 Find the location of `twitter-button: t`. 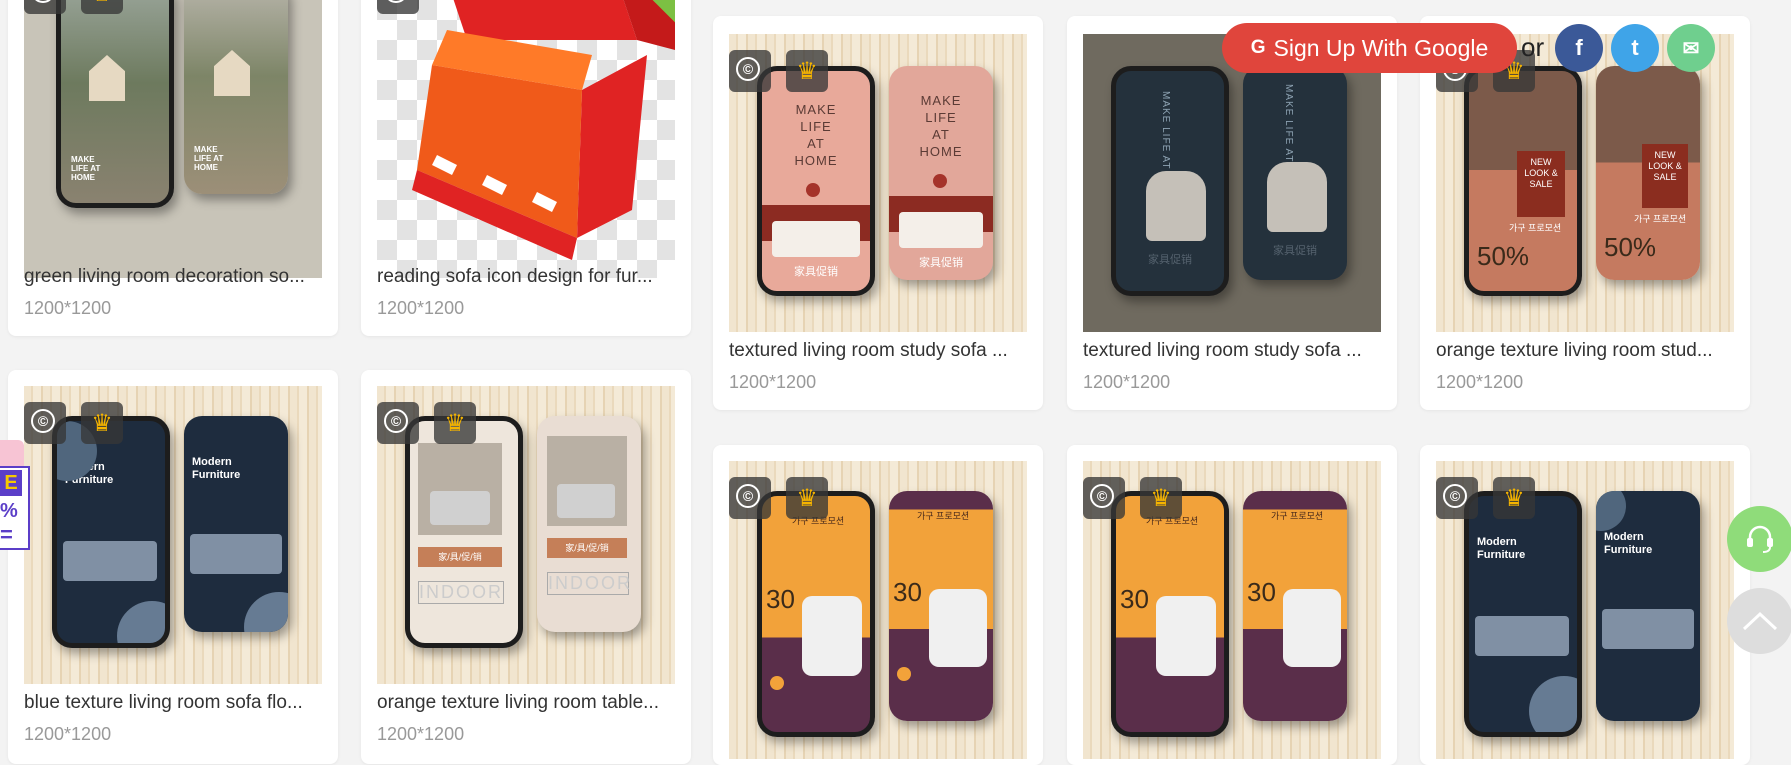

twitter-button: t is located at coordinates (1635, 48).